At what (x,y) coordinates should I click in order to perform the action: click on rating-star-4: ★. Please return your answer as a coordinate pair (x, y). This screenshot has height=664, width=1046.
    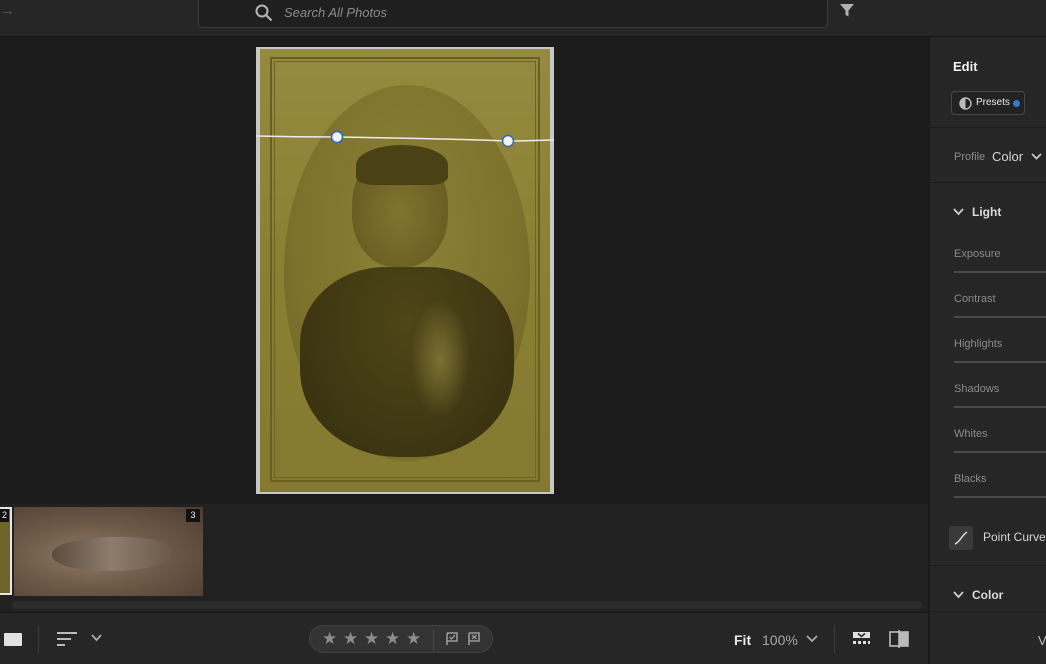
    Looking at the image, I should click on (392, 639).